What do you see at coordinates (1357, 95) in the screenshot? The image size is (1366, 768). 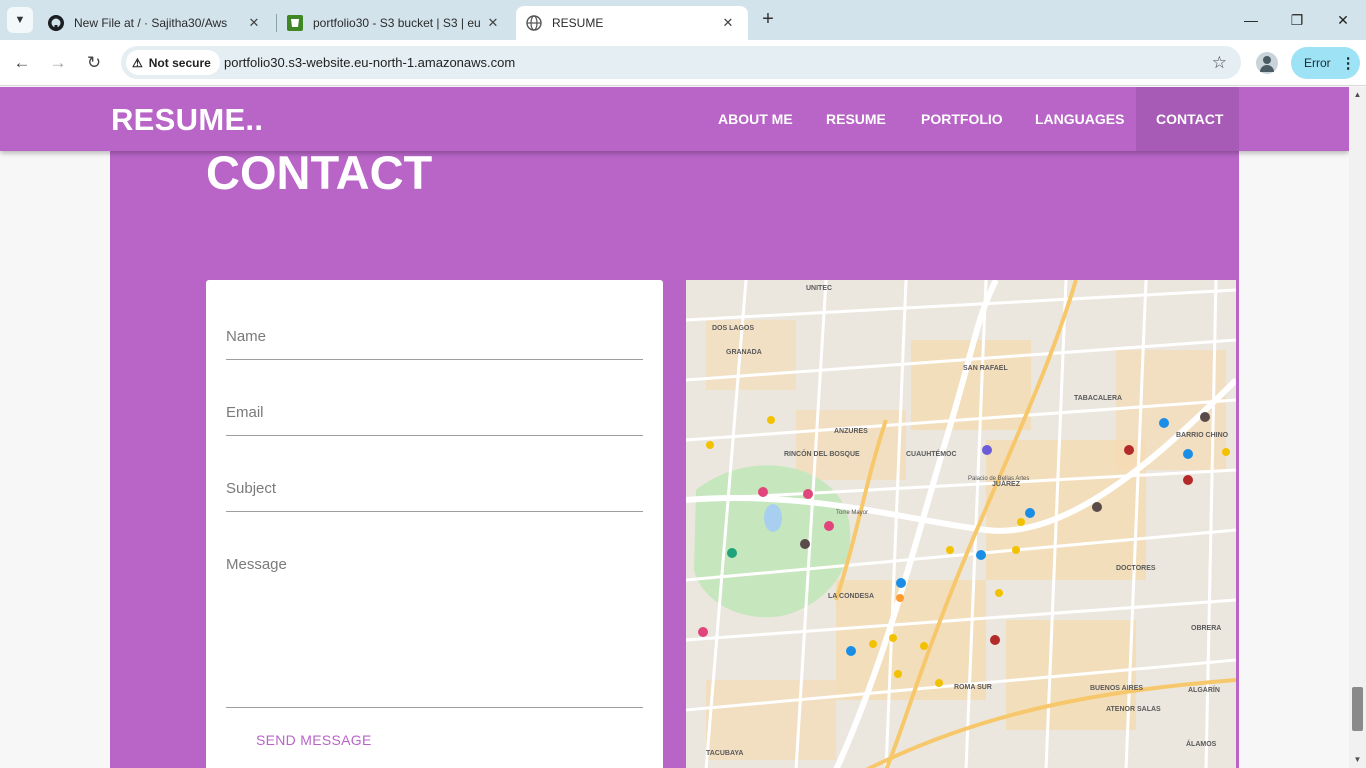 I see `scroll-up-icon: ▲` at bounding box center [1357, 95].